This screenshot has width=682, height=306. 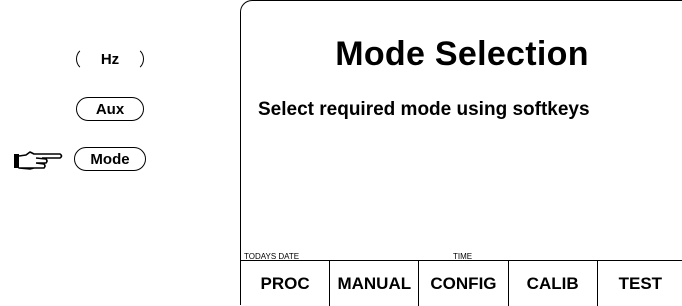 I want to click on screen-title: Mode Selection, so click(x=462, y=54).